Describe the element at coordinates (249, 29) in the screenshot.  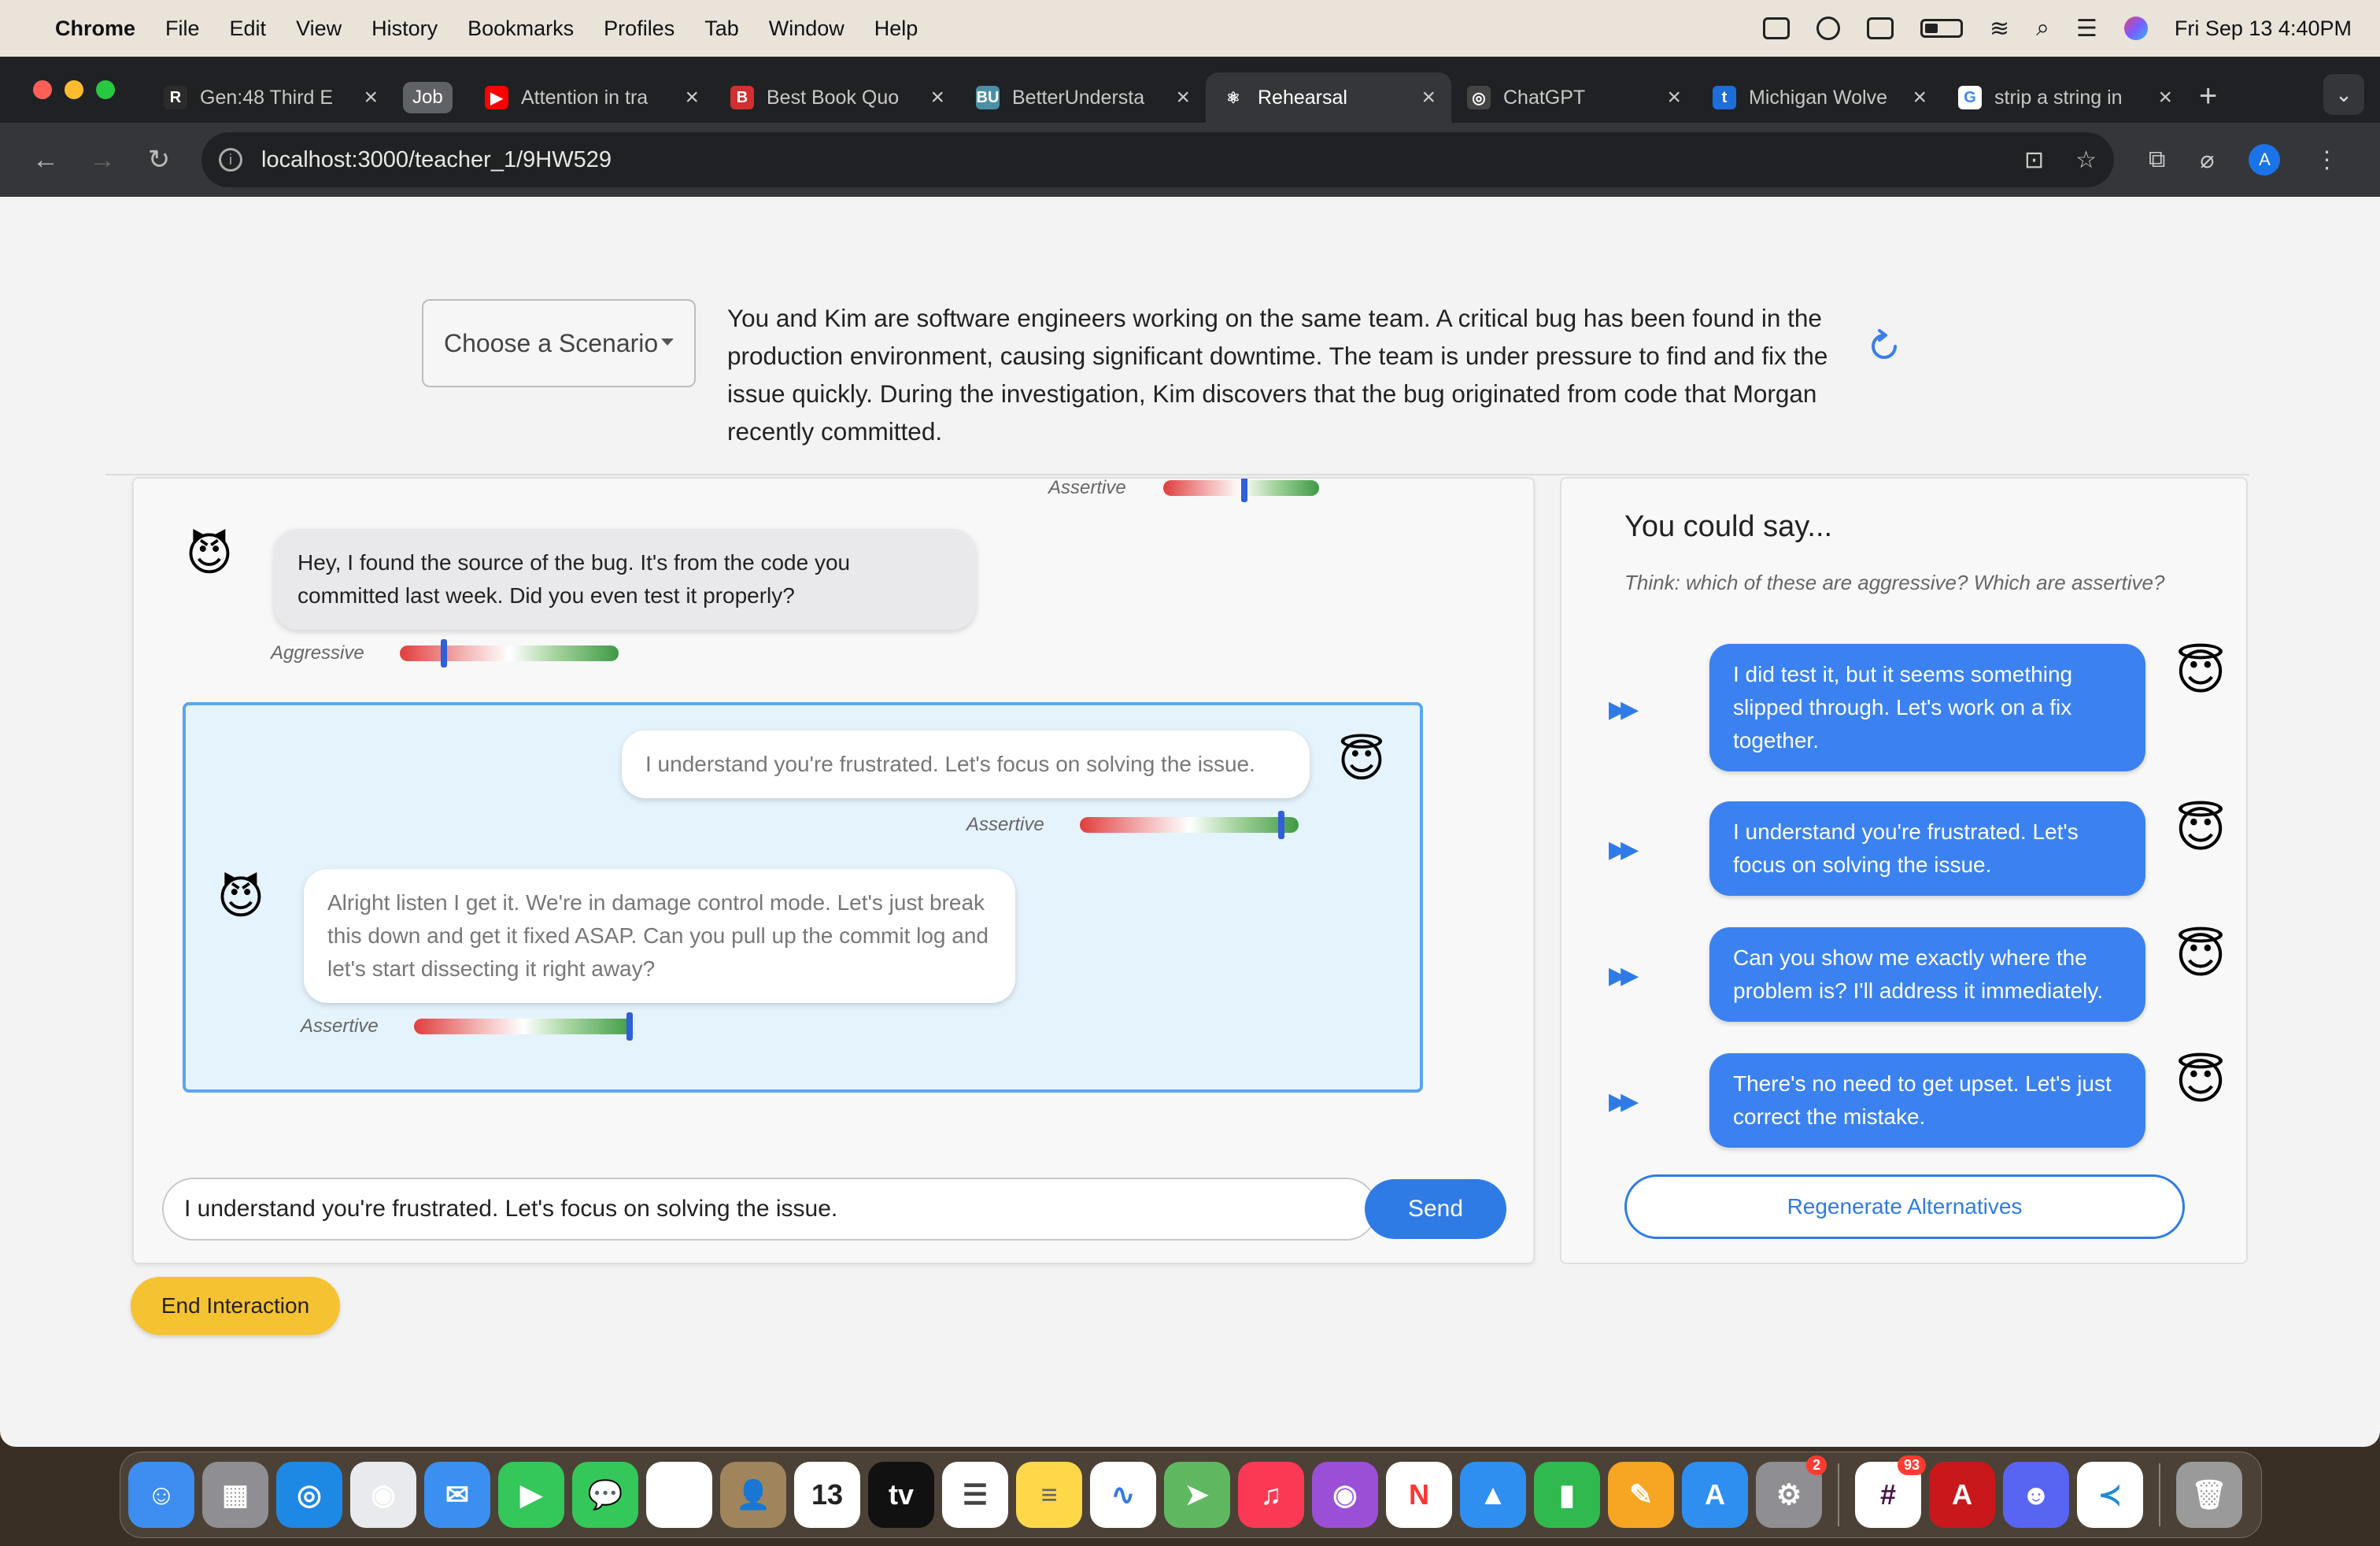
I see `menu-edit: Edit` at that location.